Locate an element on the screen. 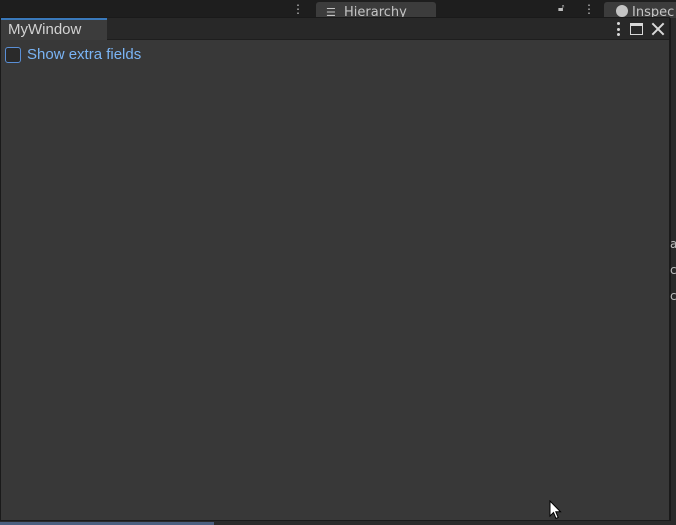 The height and width of the screenshot is (525, 676). mouse-cursor-icon is located at coordinates (555, 510).